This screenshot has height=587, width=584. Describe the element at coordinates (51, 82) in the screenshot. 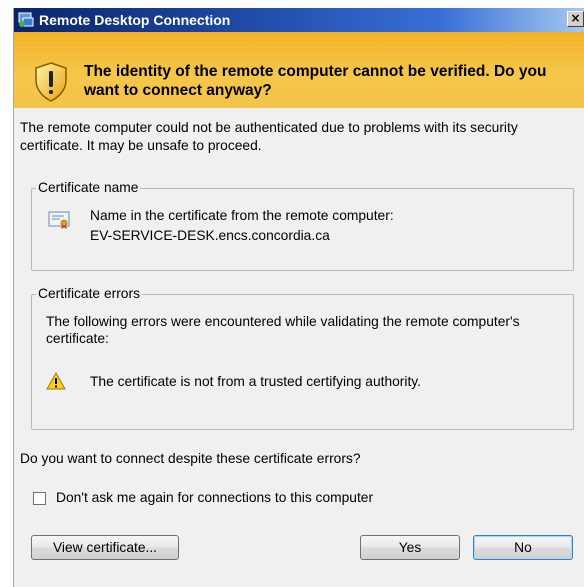

I see `warning-shield-icon` at that location.